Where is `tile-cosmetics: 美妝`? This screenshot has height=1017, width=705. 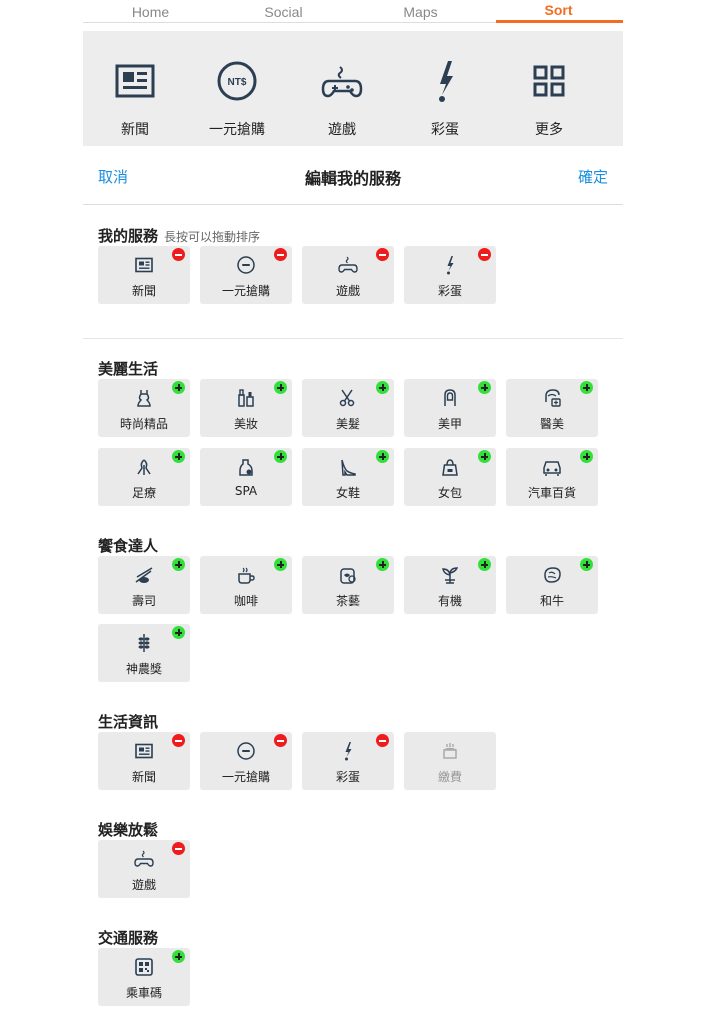
tile-cosmetics: 美妝 is located at coordinates (246, 408).